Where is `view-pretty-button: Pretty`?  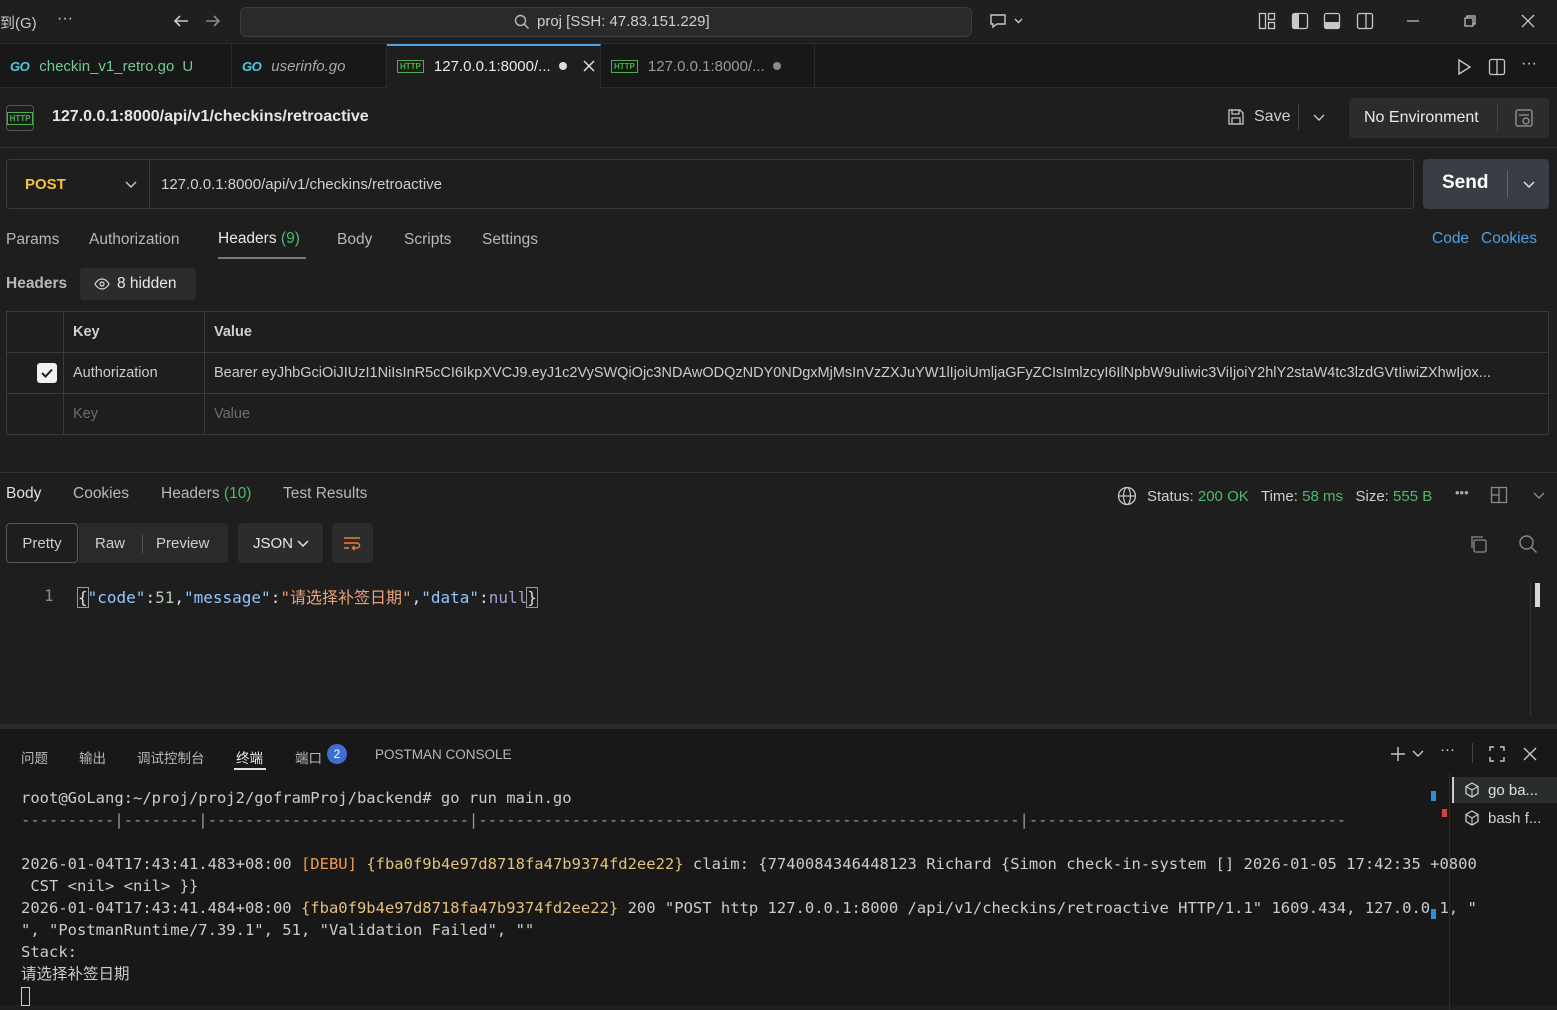
view-pretty-button: Pretty is located at coordinates (42, 543).